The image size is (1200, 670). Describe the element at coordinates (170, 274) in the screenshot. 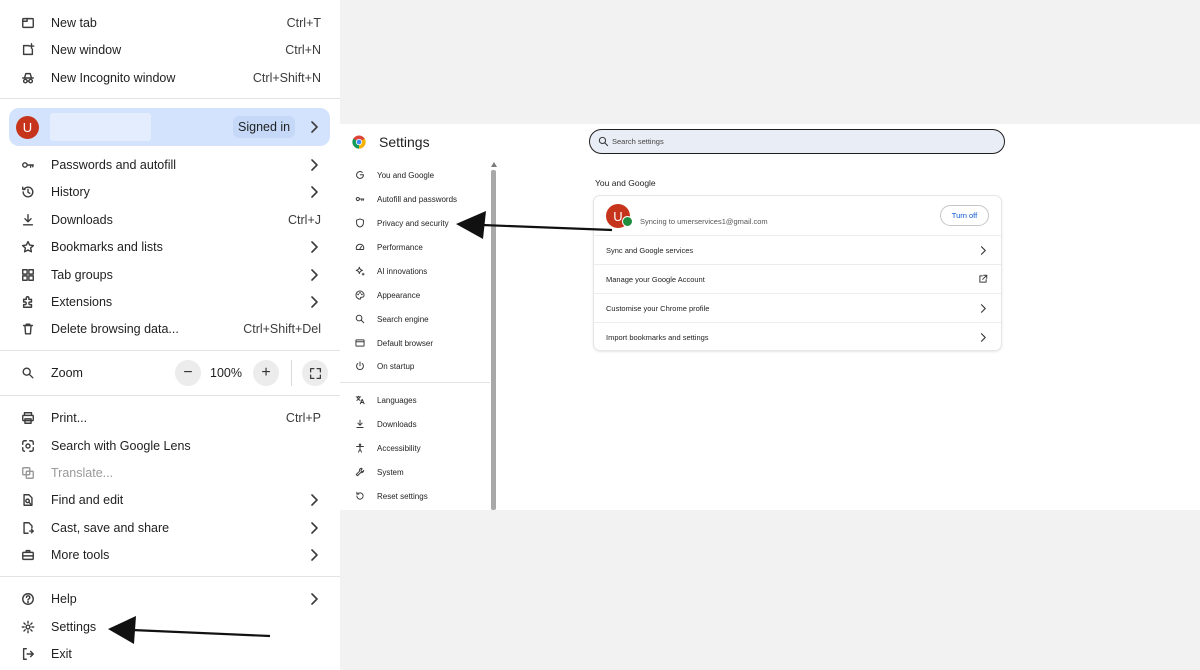

I see `menu-item-tab-groups: Tab groups` at that location.